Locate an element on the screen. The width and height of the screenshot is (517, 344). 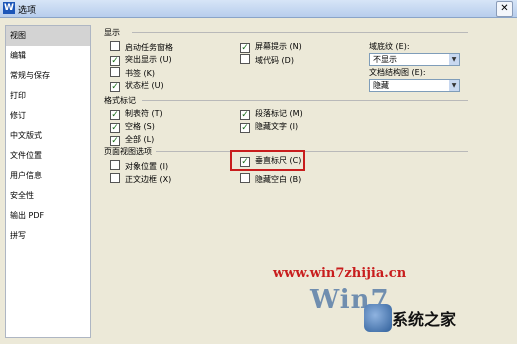
option-paragraph-mark: ✓ 段落标记 (M) is located at coordinates (271, 114).